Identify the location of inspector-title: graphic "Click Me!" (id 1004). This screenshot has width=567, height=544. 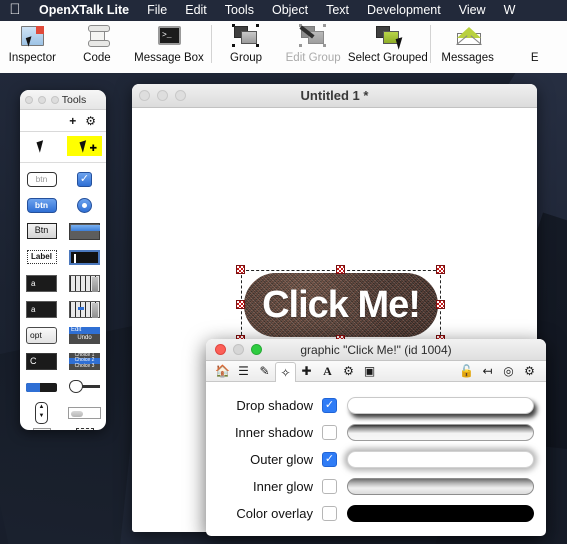
(376, 349).